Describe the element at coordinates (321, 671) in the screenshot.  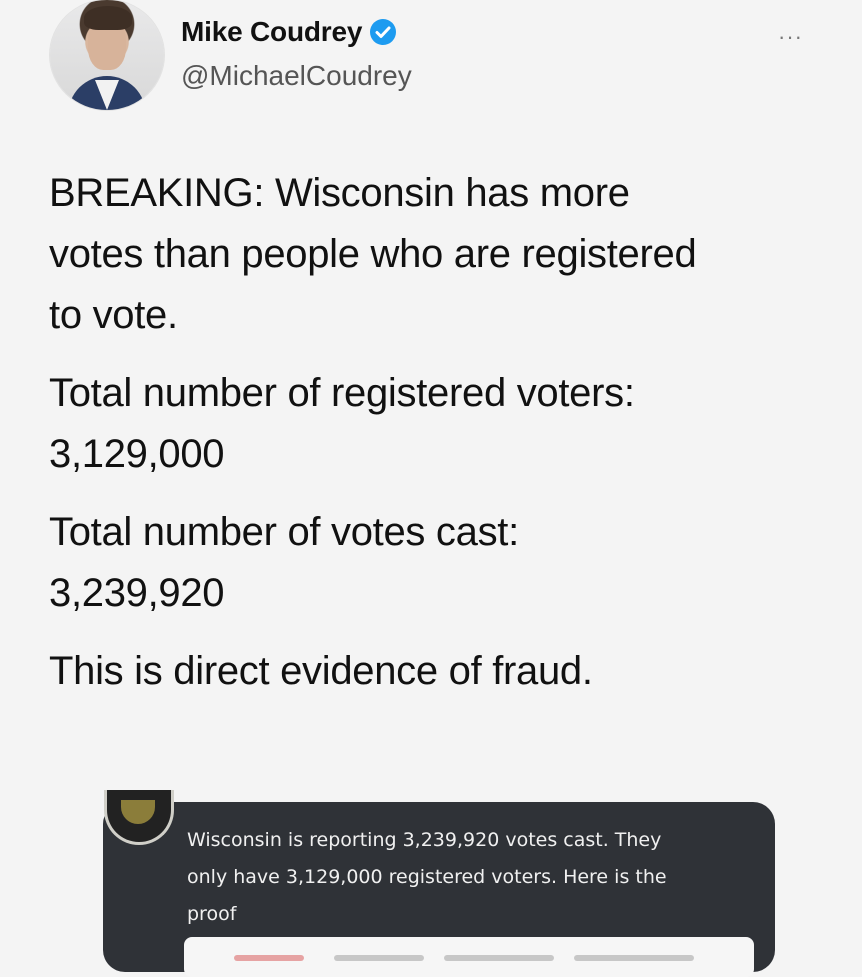
I see `tweet-line: This is direct evidence of fraud.` at that location.